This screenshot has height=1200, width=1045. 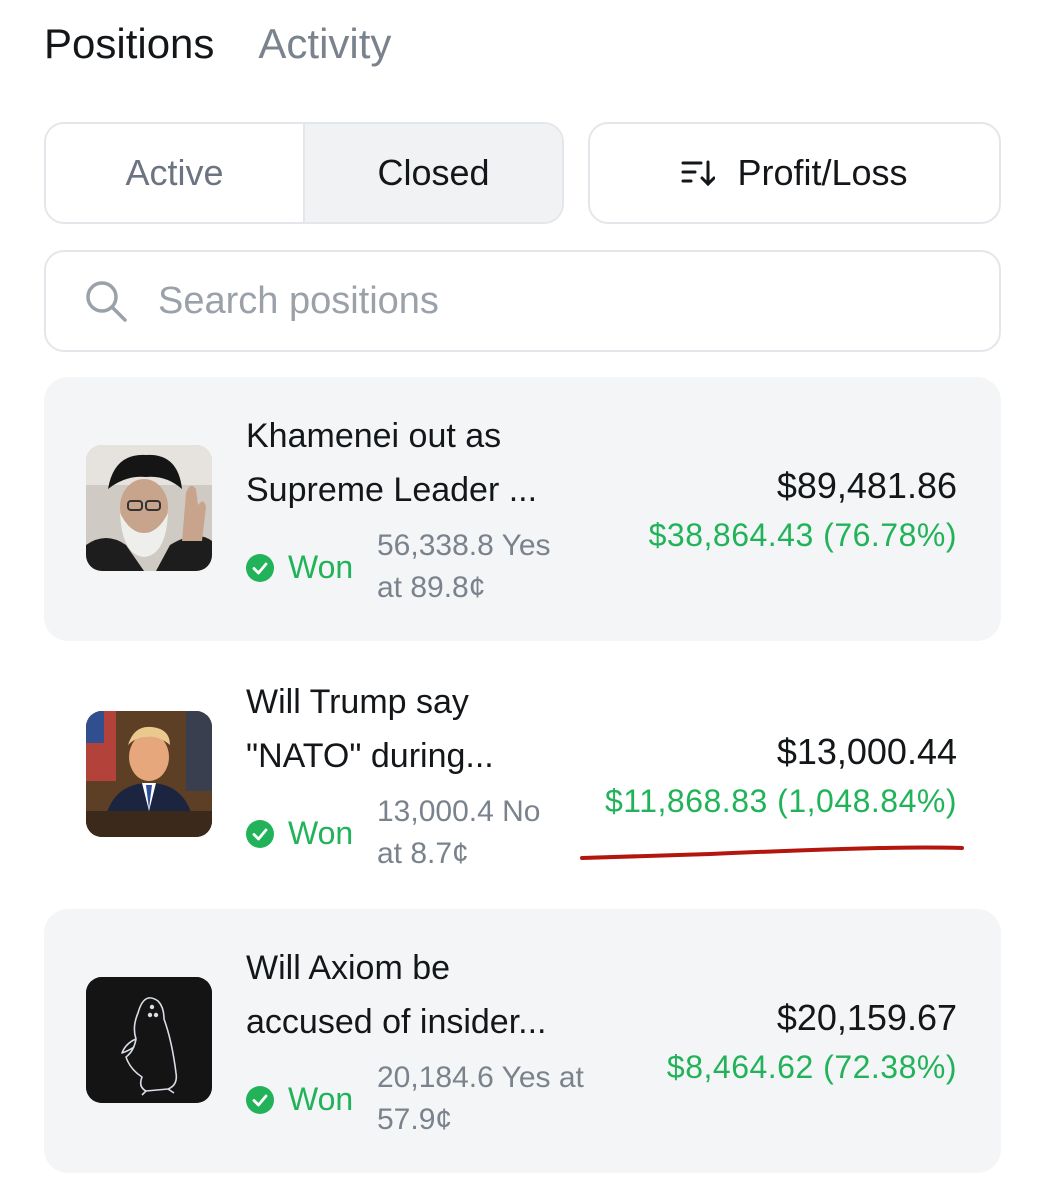 I want to click on tab-activity: Activity, so click(x=324, y=44).